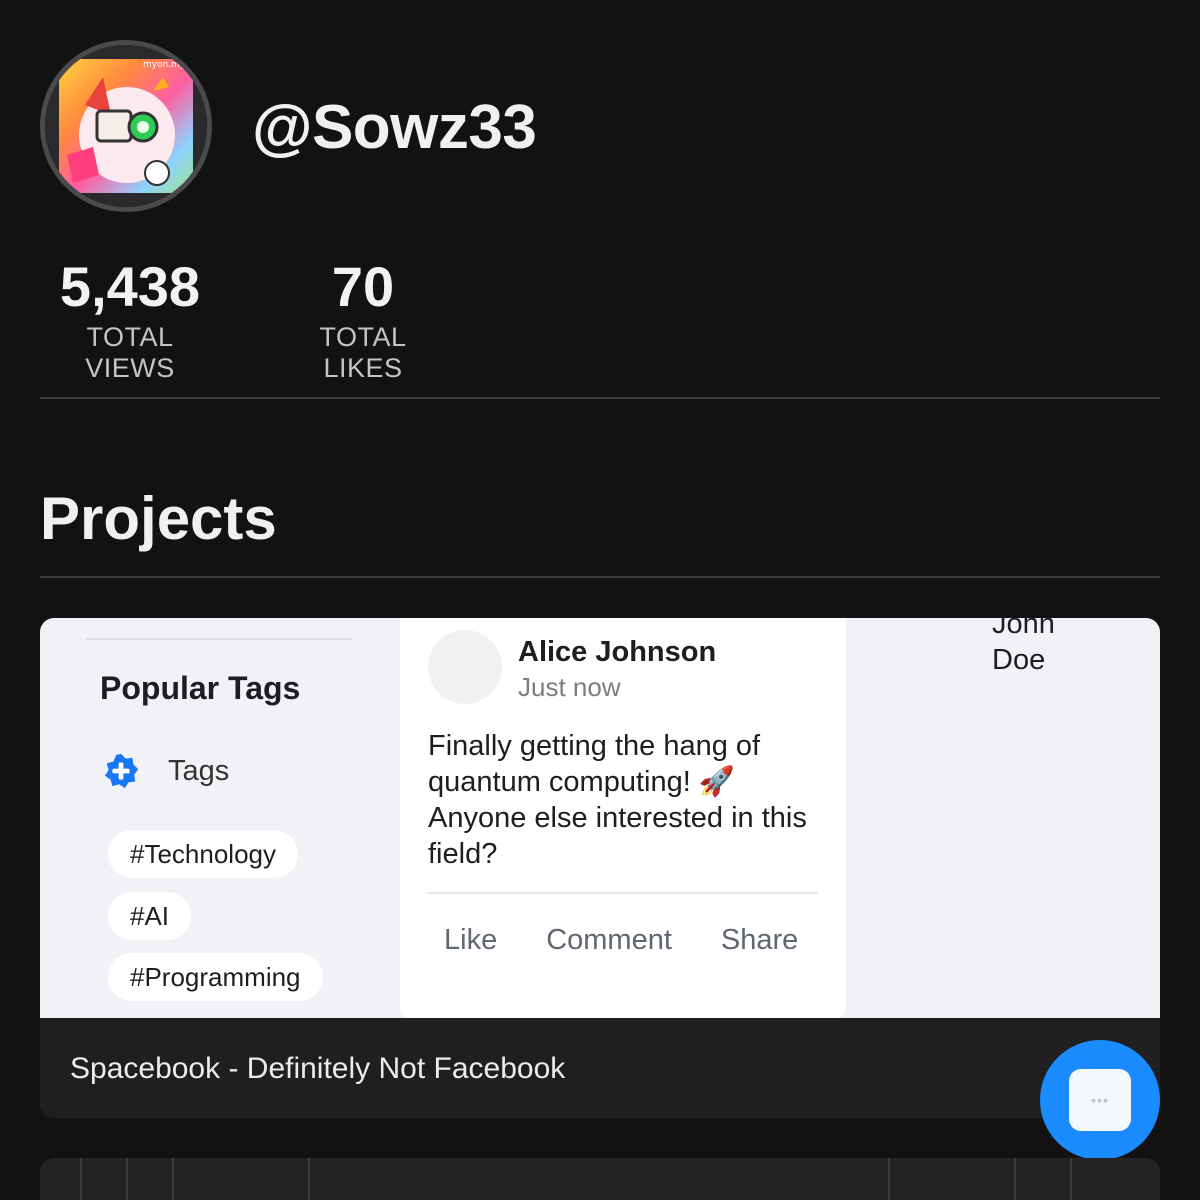 This screenshot has height=1200, width=1200. I want to click on total-views-value: 5,438, so click(130, 286).